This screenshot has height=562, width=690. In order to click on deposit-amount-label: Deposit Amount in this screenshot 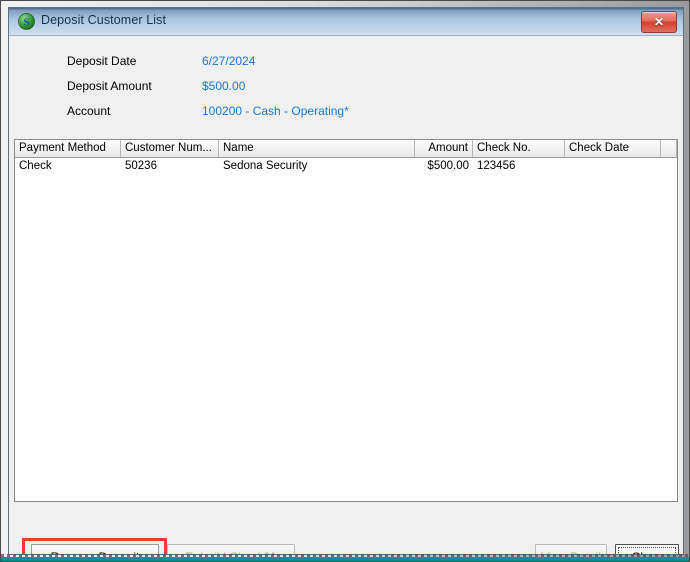, I will do `click(109, 86)`.